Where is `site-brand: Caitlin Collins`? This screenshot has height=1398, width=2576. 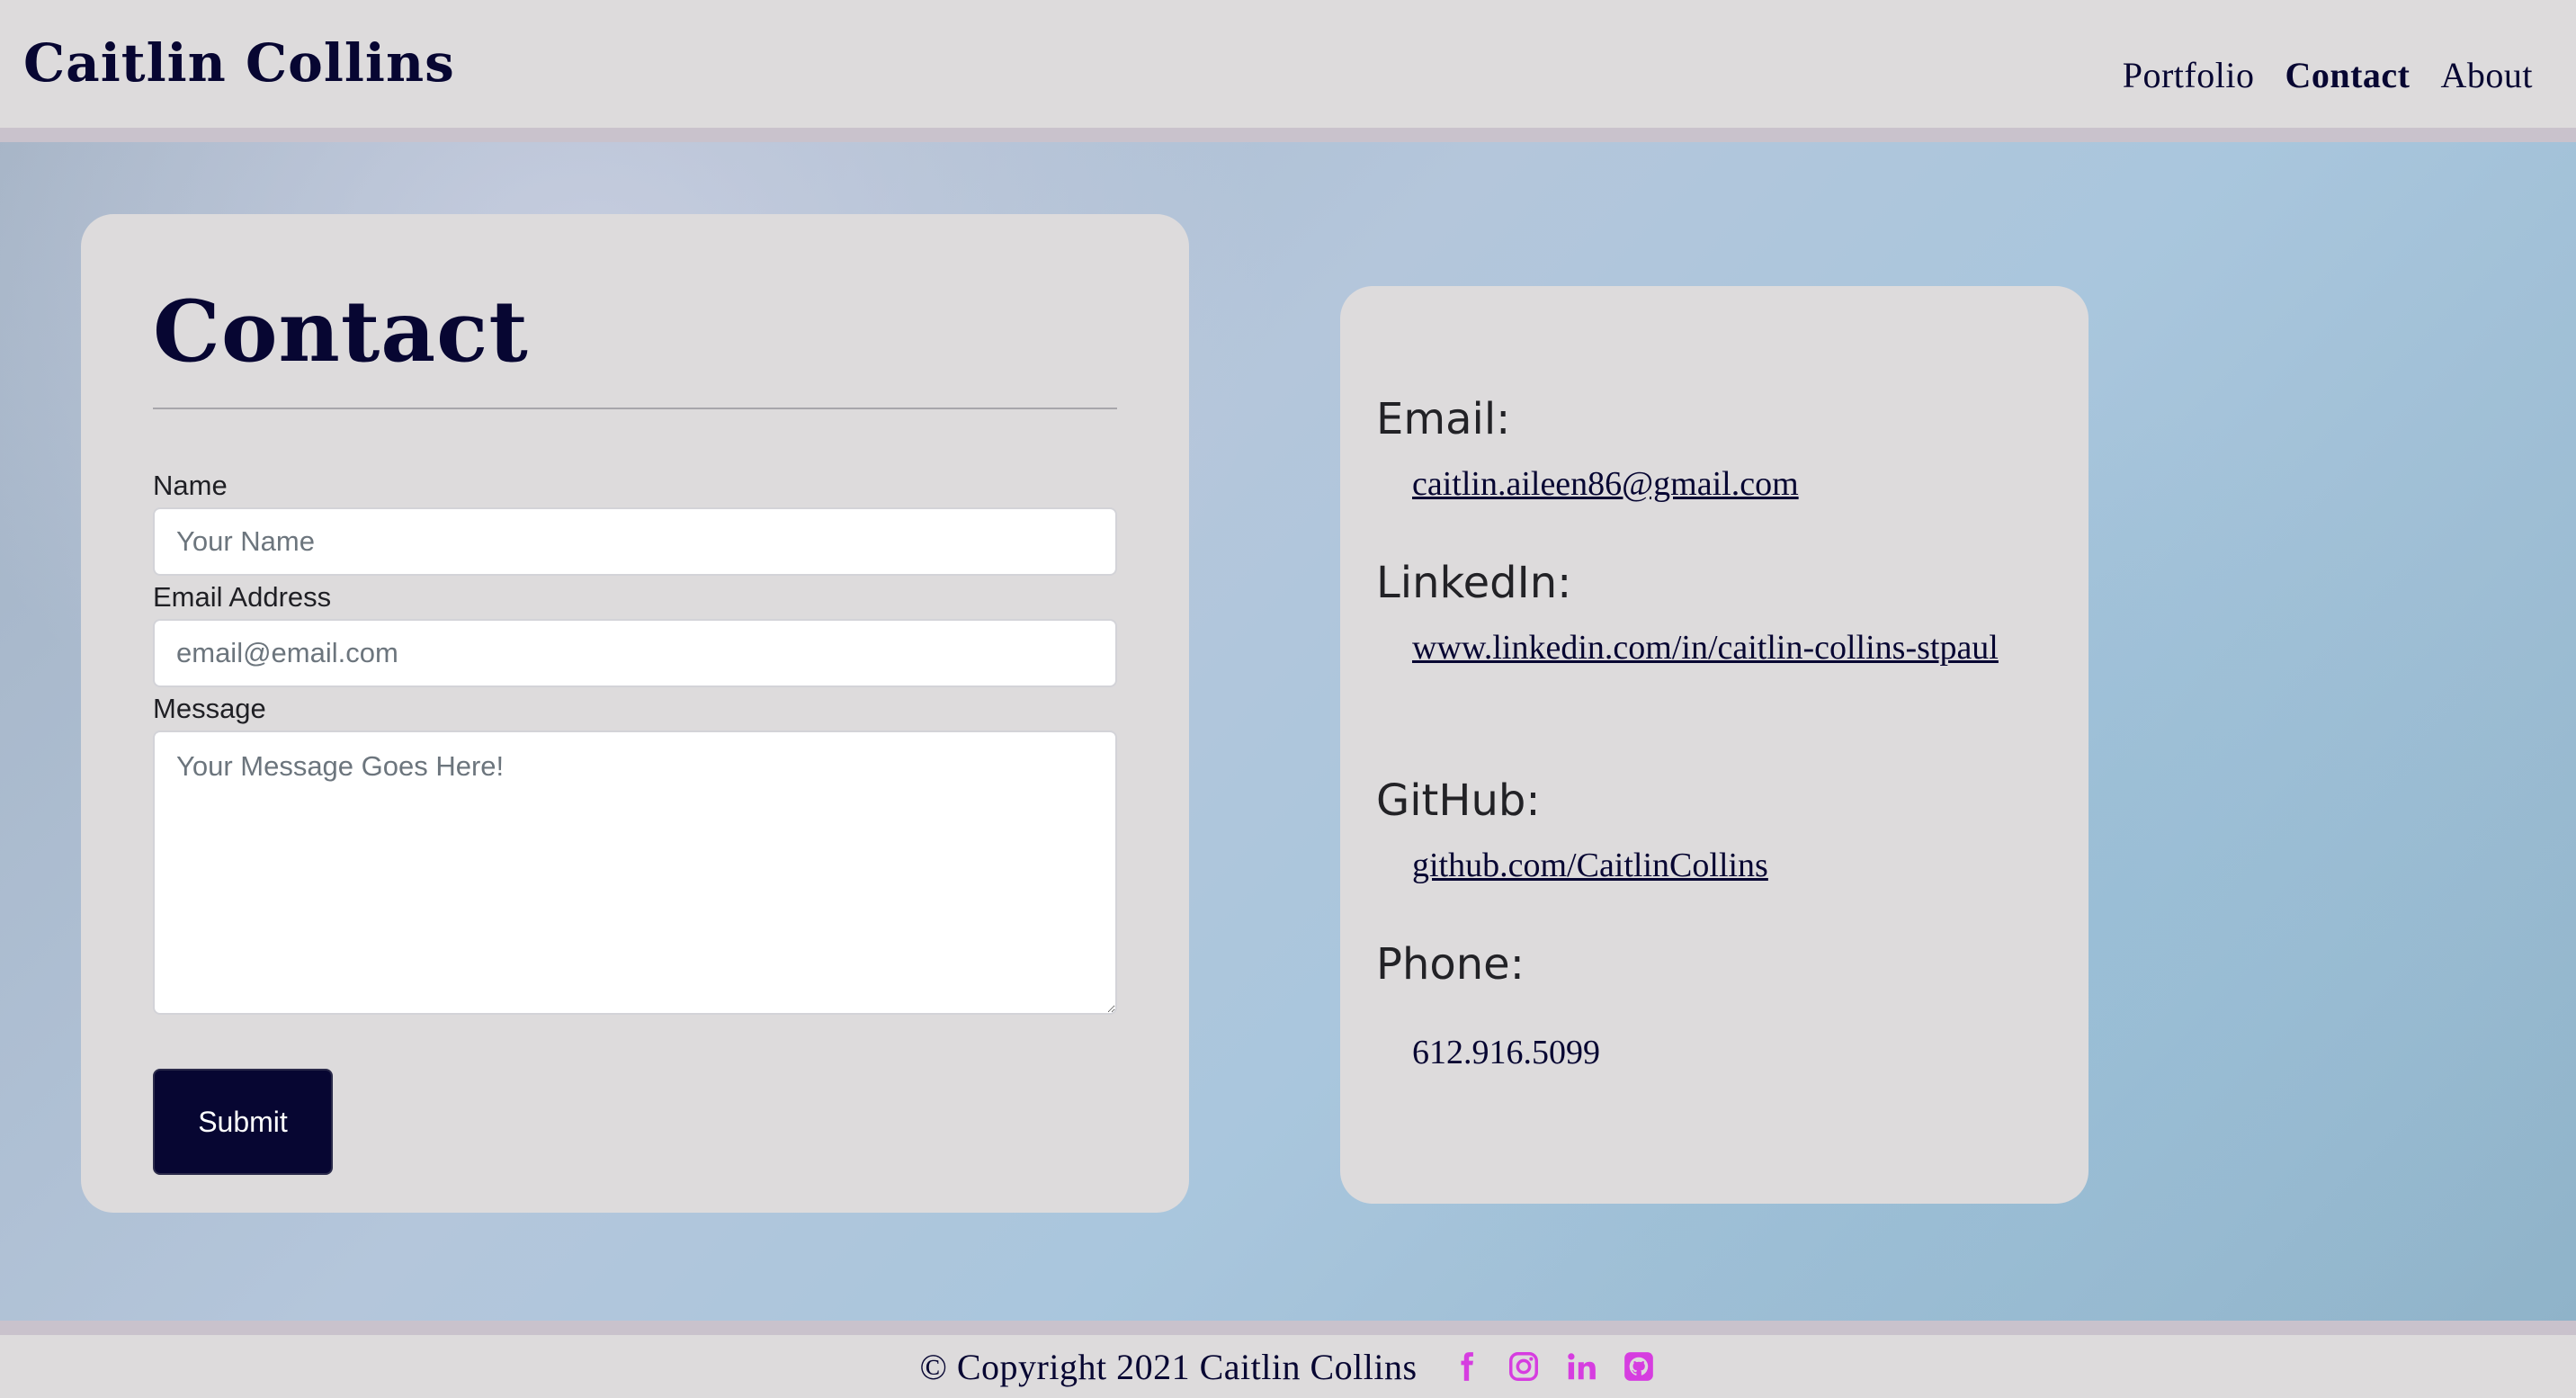
site-brand: Caitlin Collins is located at coordinates (239, 63).